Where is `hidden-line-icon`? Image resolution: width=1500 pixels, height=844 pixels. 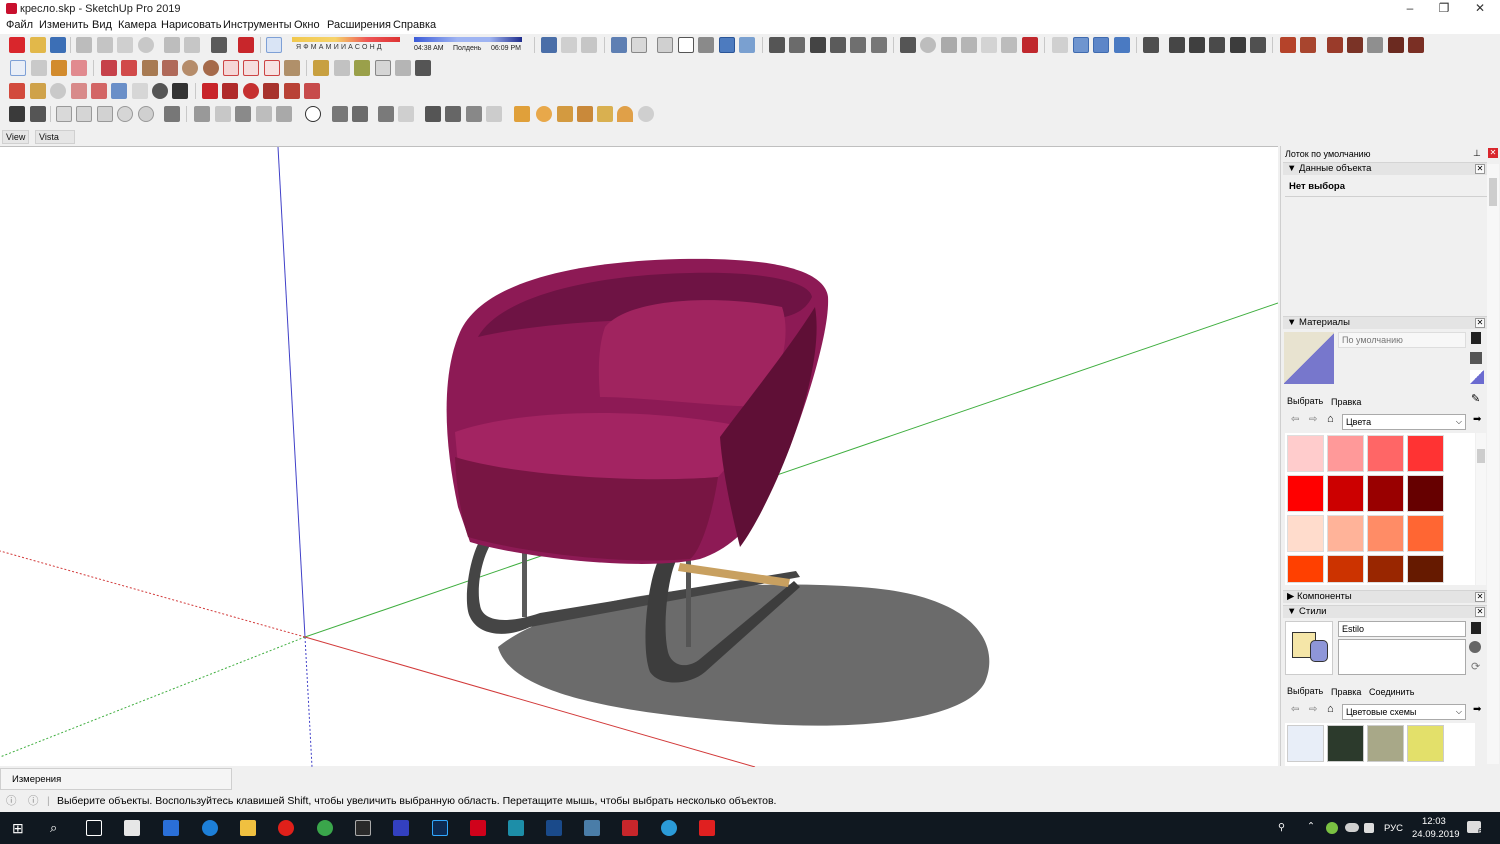
hidden-line-icon is located at coordinates (686, 45).